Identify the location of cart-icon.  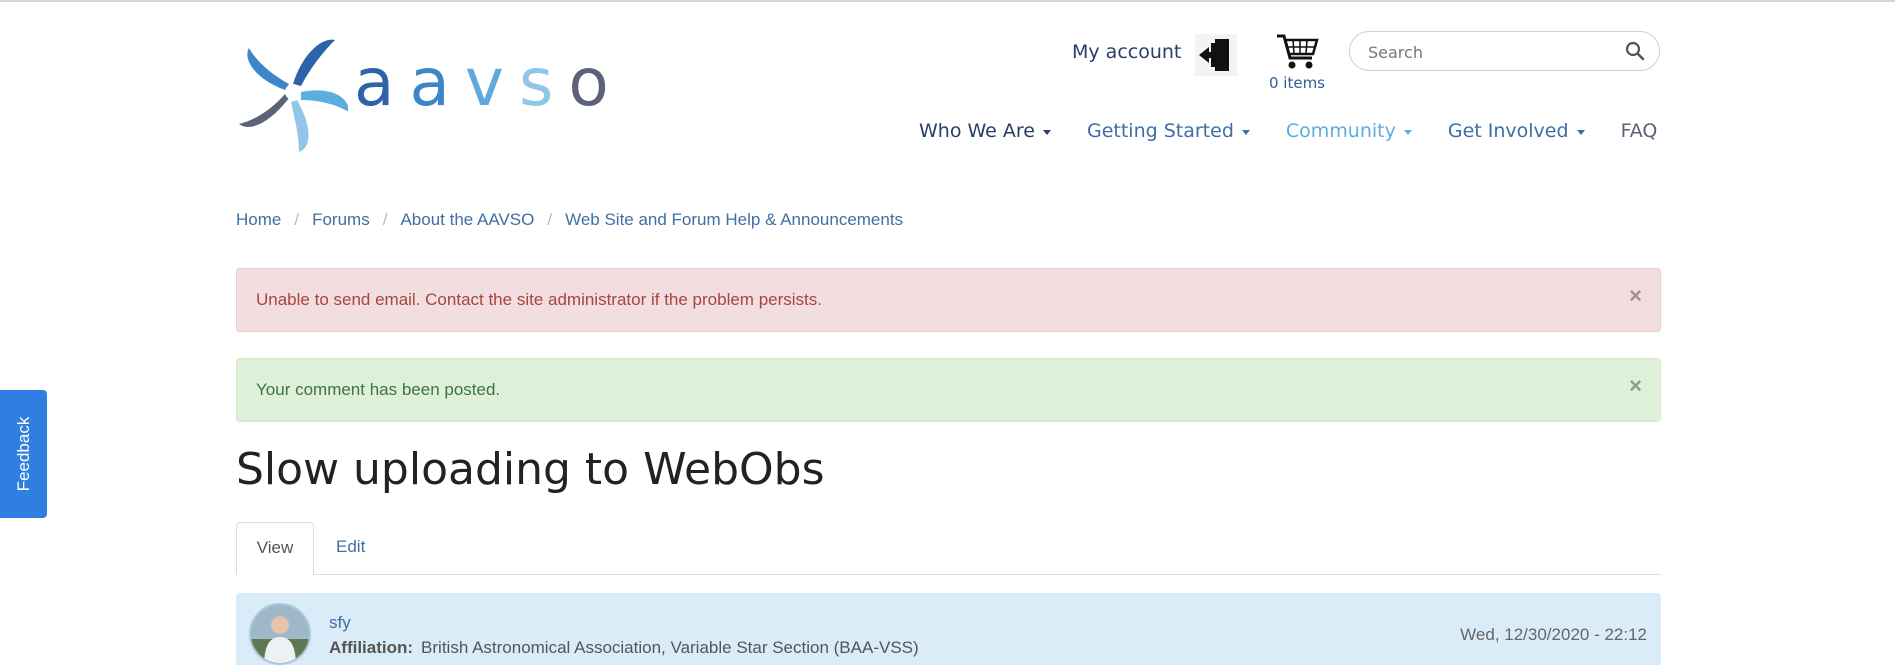
(1298, 51).